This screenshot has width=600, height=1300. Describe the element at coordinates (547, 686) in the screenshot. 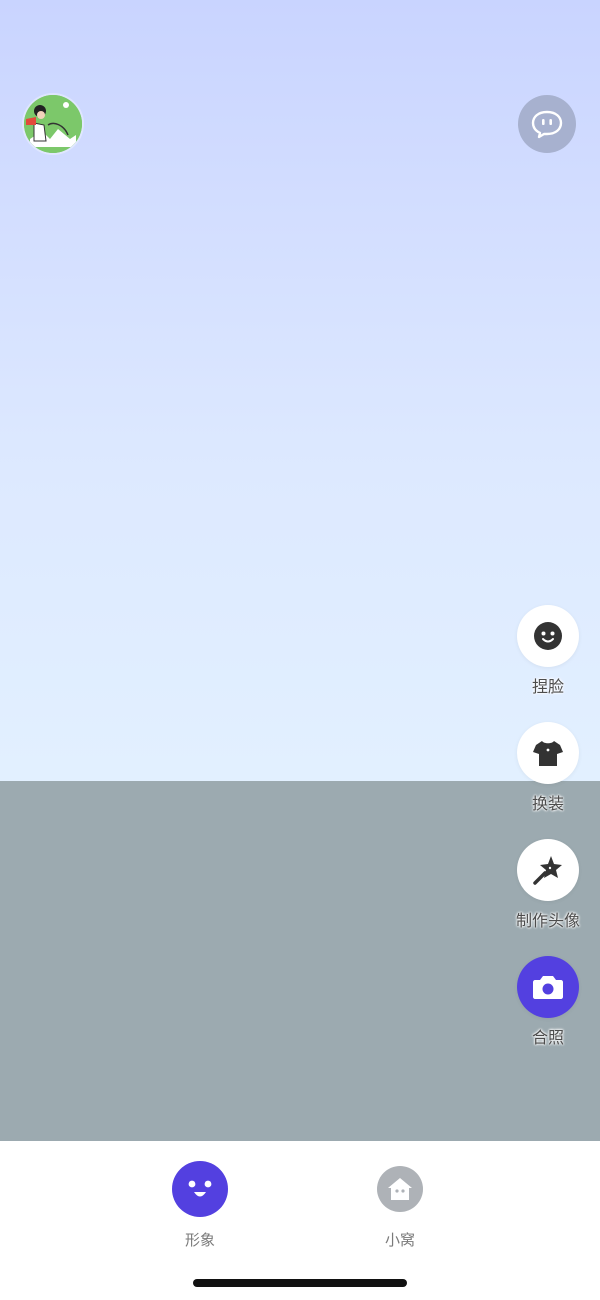

I see `pinch-face-label: 捏脸` at that location.